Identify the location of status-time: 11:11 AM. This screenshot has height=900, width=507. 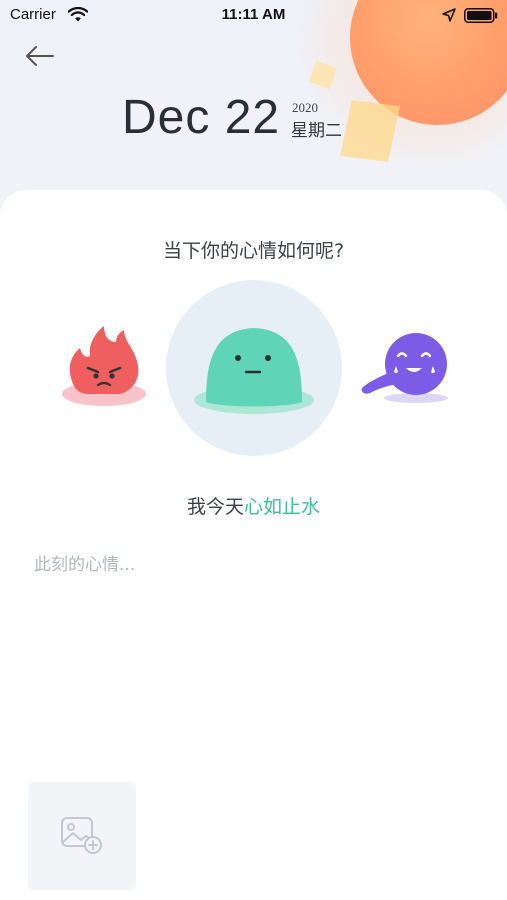
(253, 14).